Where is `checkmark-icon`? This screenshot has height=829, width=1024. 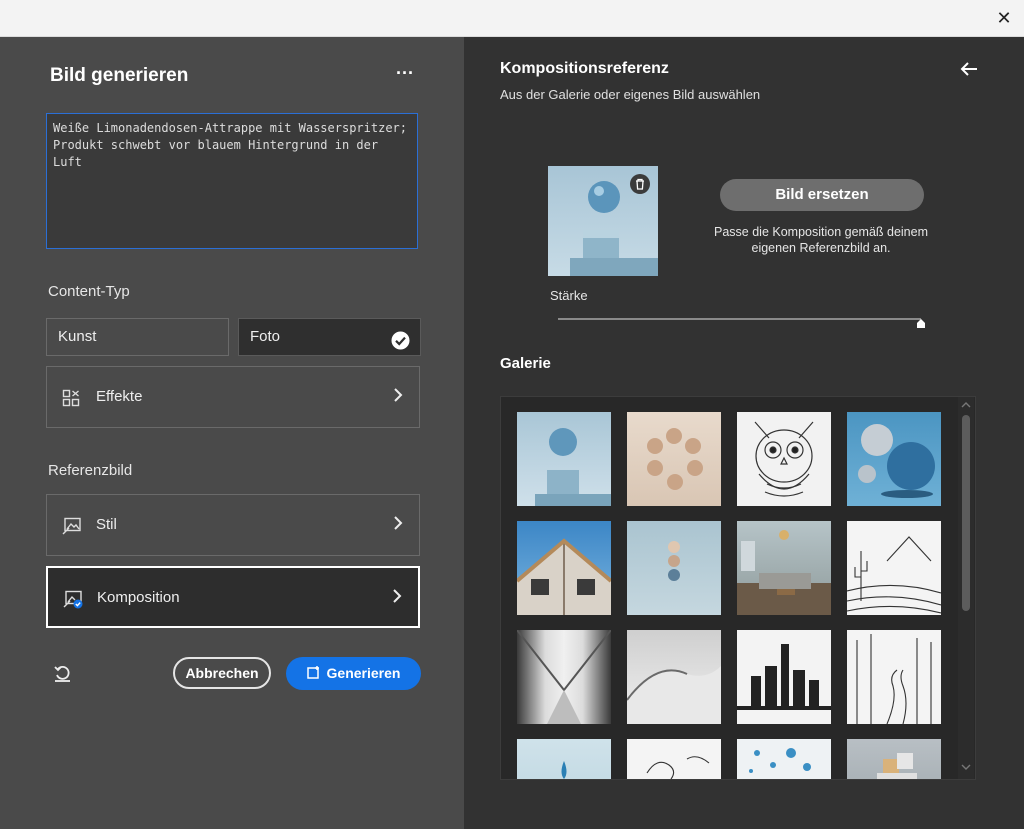
checkmark-icon is located at coordinates (400, 346).